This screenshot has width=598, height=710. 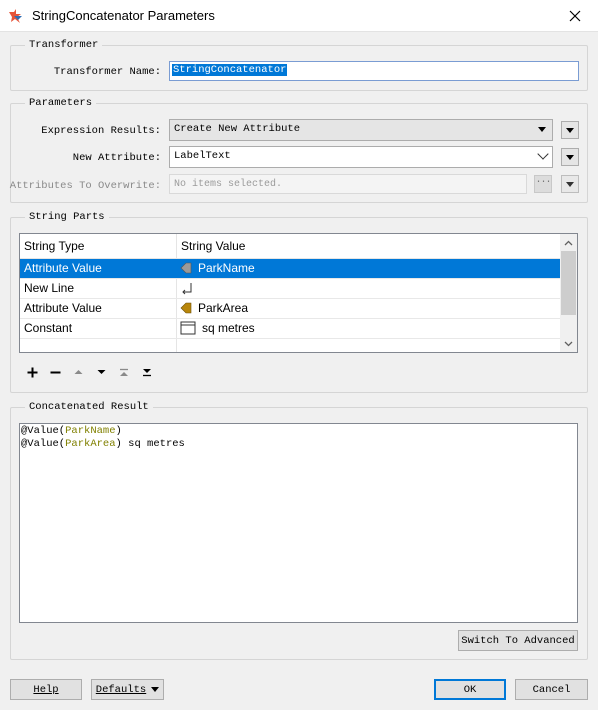 What do you see at coordinates (369, 246) in the screenshot?
I see `column-header-string-value: String Value` at bounding box center [369, 246].